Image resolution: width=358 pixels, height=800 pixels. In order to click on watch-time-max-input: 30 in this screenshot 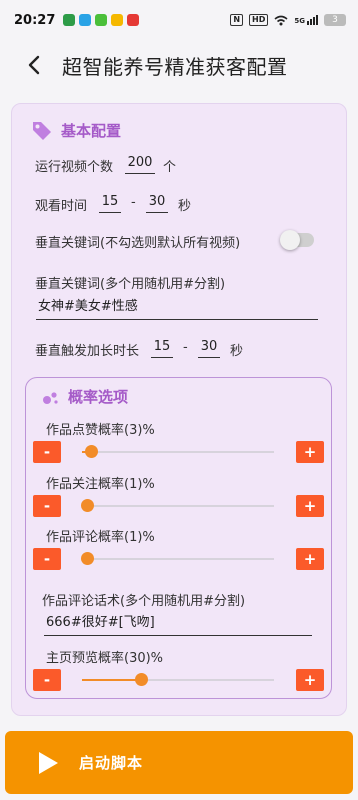, I will do `click(157, 203)`.